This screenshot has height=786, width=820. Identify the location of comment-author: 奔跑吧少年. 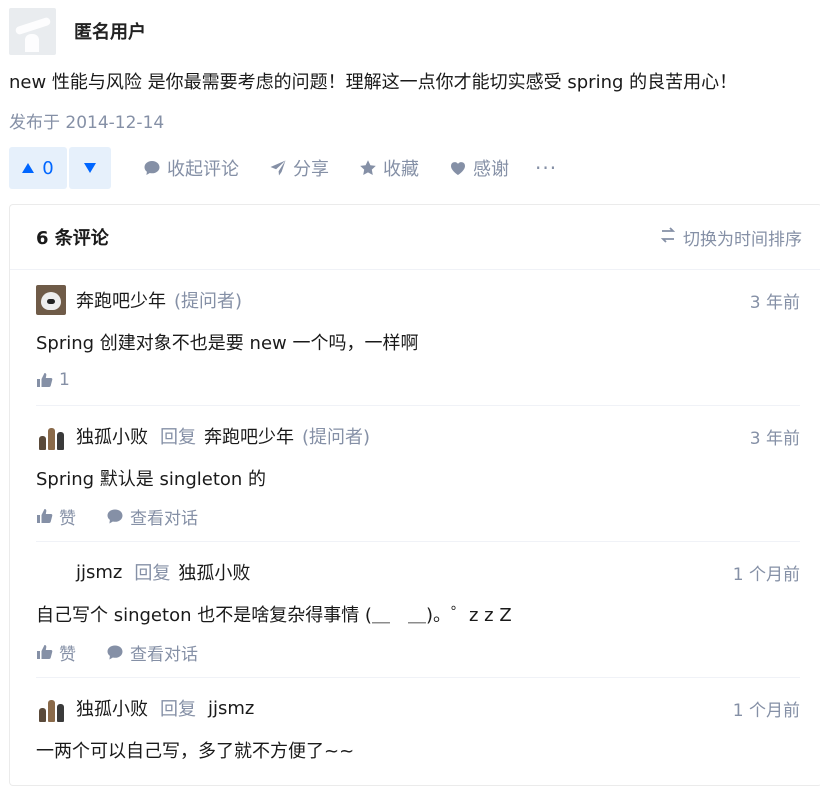
(121, 300).